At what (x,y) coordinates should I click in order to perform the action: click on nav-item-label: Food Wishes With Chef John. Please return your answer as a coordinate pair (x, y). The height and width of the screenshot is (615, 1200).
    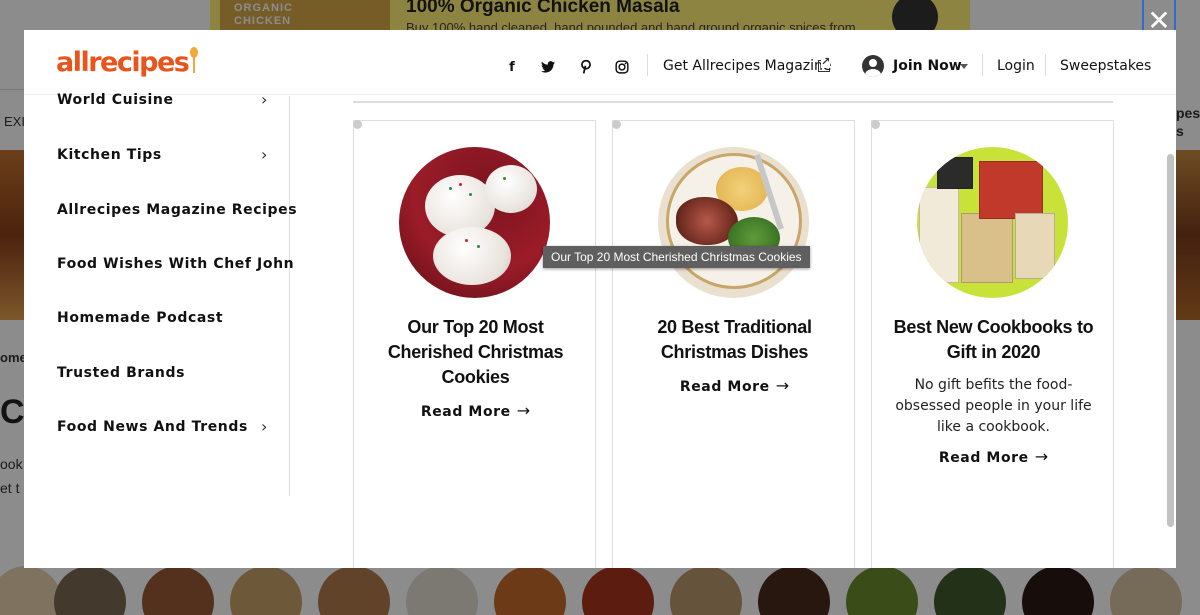
    Looking at the image, I should click on (176, 264).